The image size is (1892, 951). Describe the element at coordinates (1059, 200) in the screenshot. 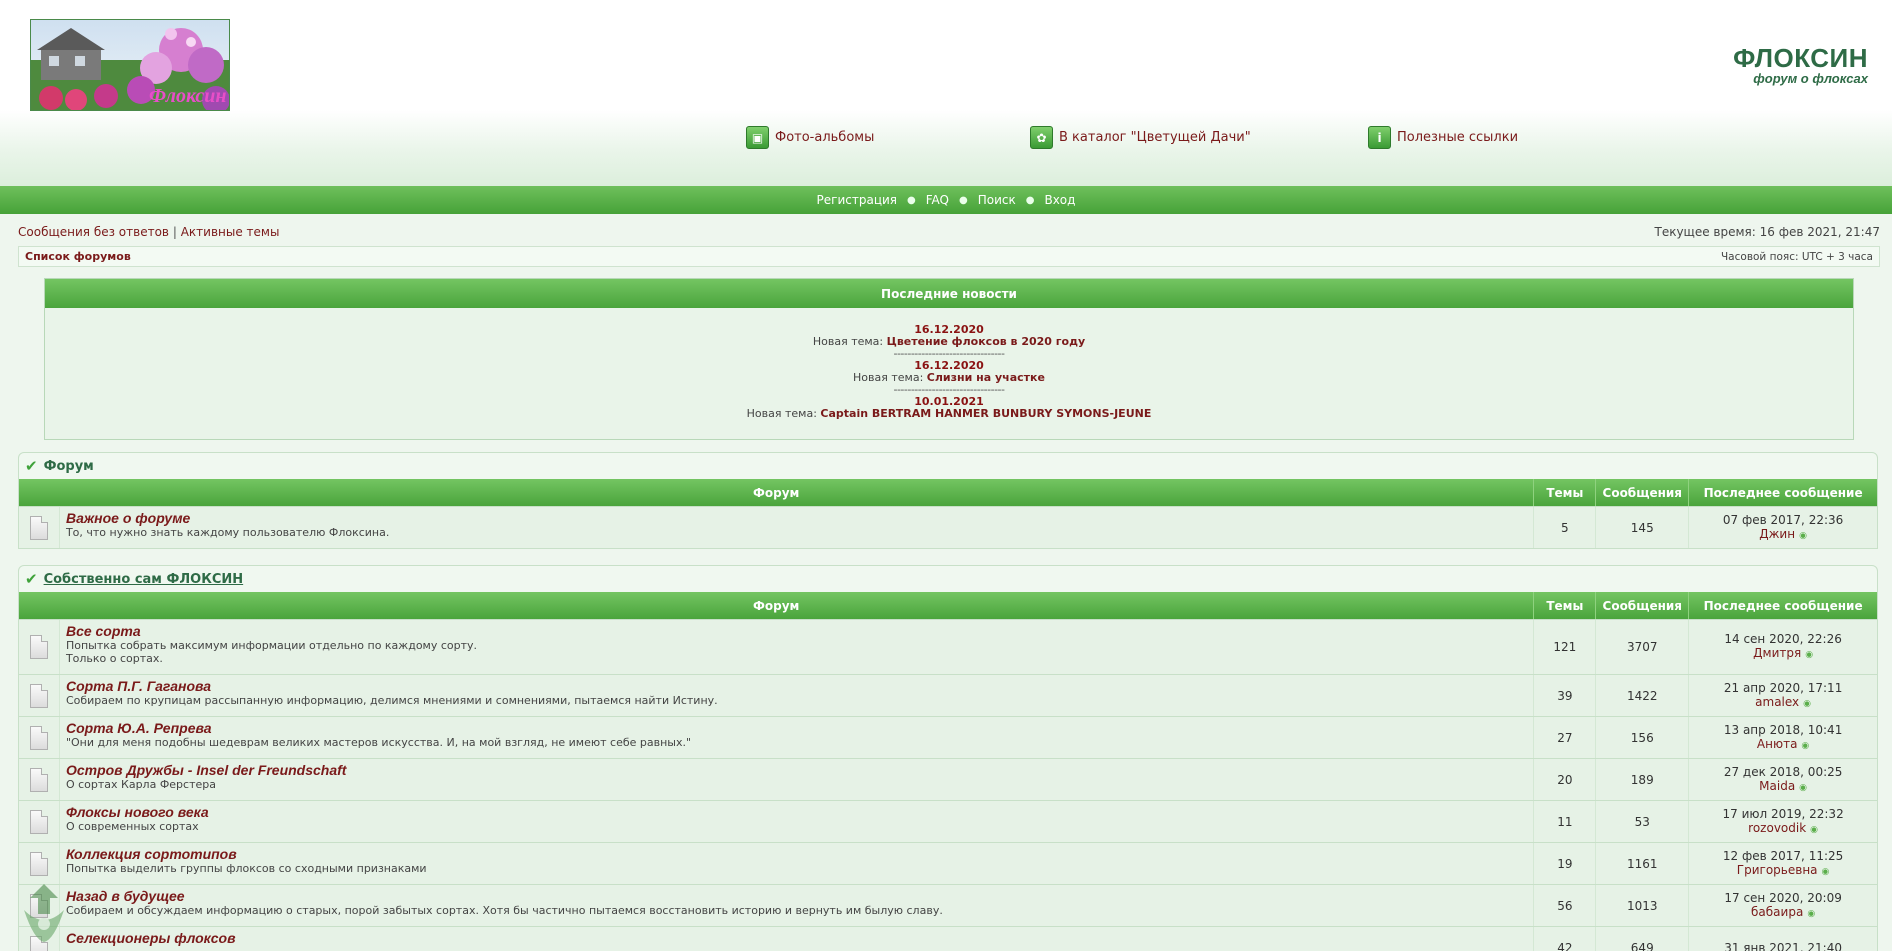

I see `nav-login: Вход` at that location.